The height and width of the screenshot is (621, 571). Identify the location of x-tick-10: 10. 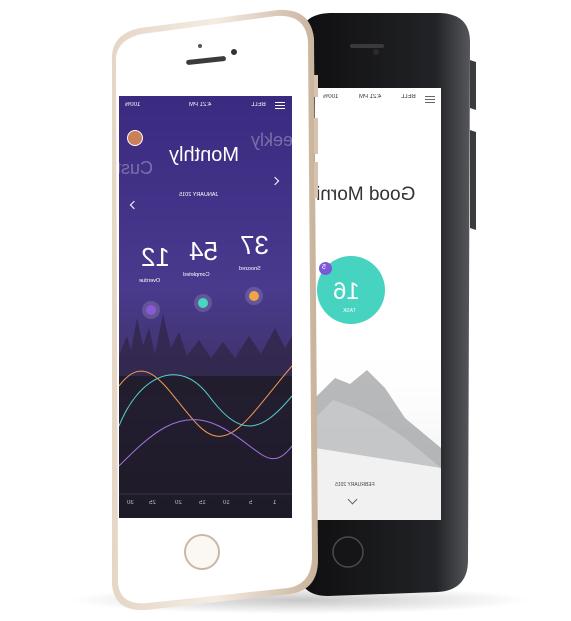
(226, 503).